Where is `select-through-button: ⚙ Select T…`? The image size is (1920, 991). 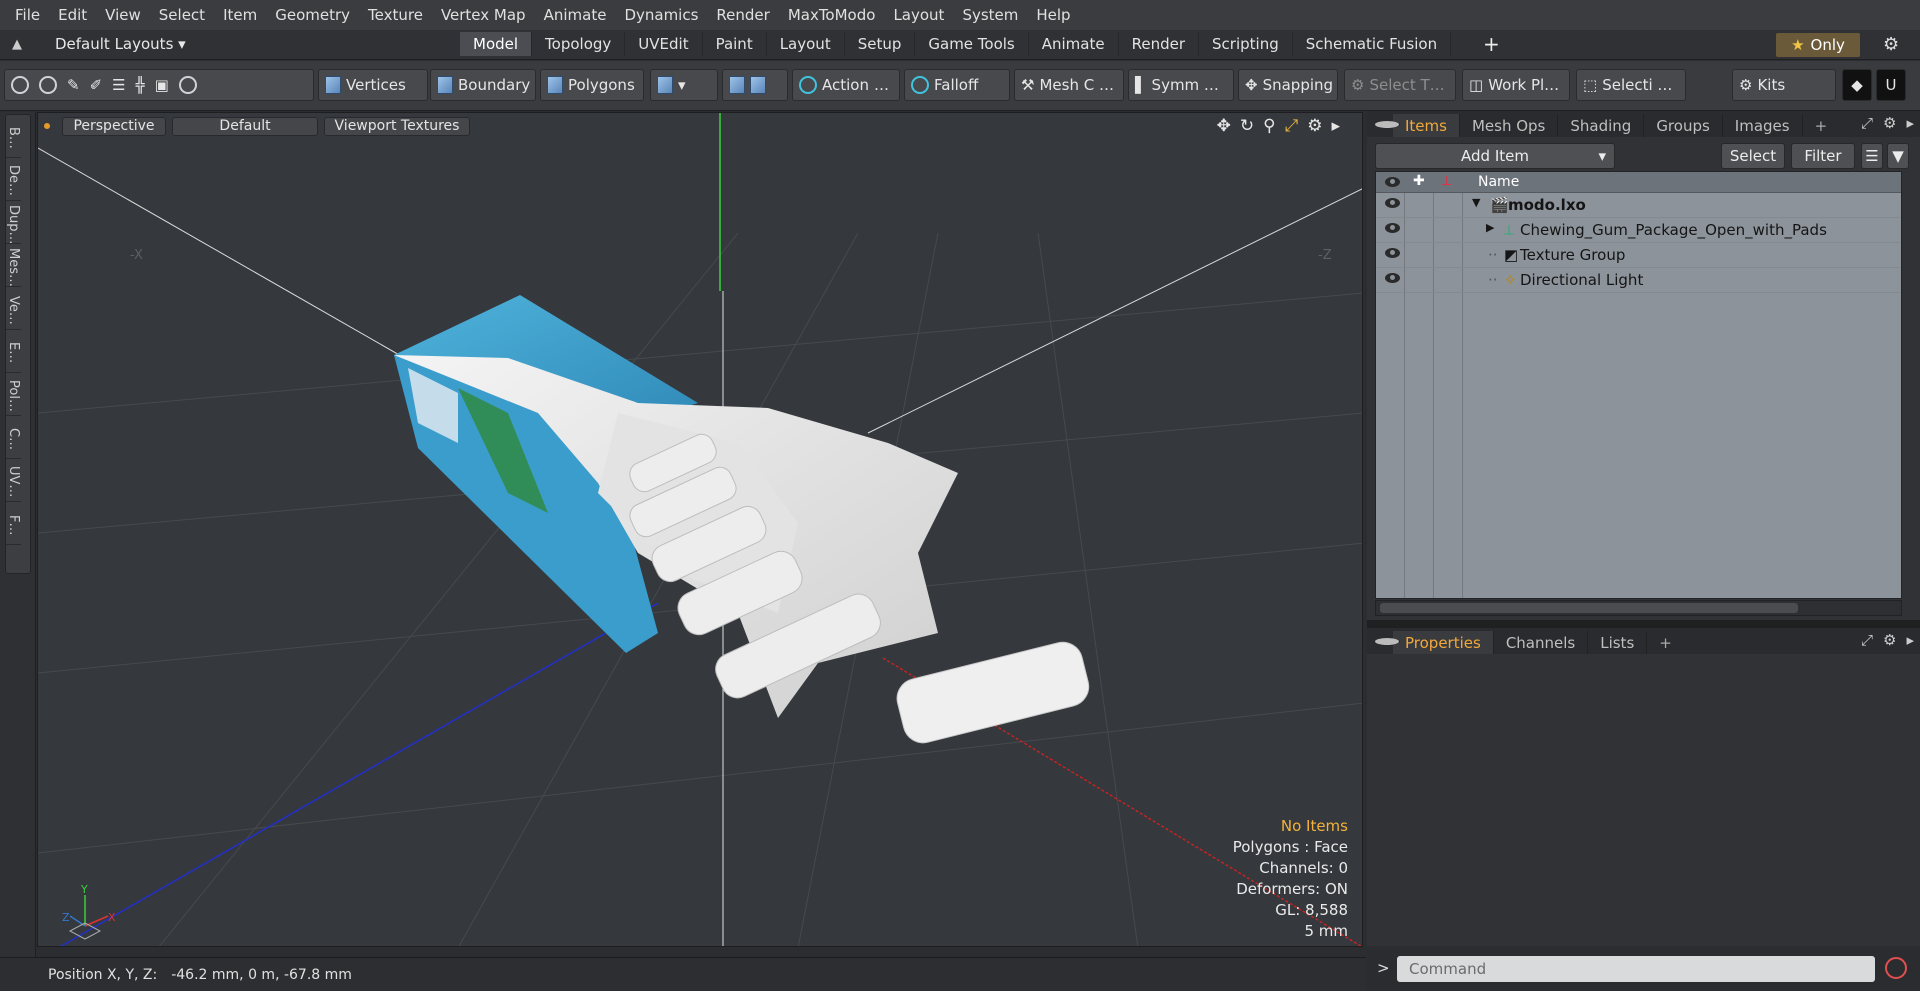
select-through-button: ⚙ Select T… is located at coordinates (1400, 85).